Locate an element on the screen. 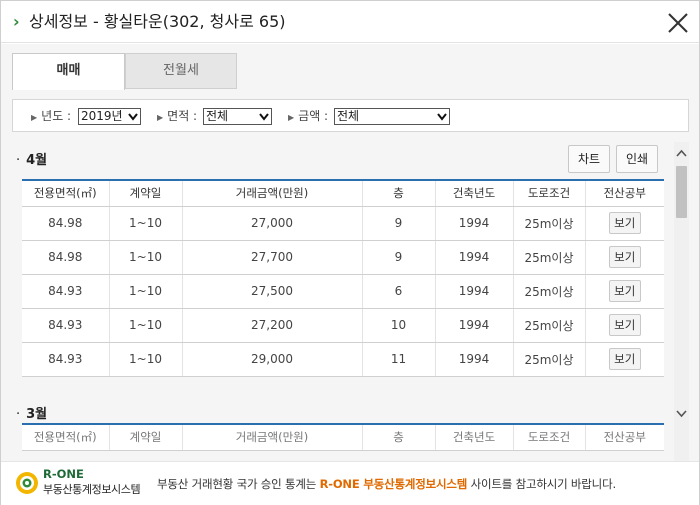 The height and width of the screenshot is (505, 700). chart-button: 차트 is located at coordinates (589, 159).